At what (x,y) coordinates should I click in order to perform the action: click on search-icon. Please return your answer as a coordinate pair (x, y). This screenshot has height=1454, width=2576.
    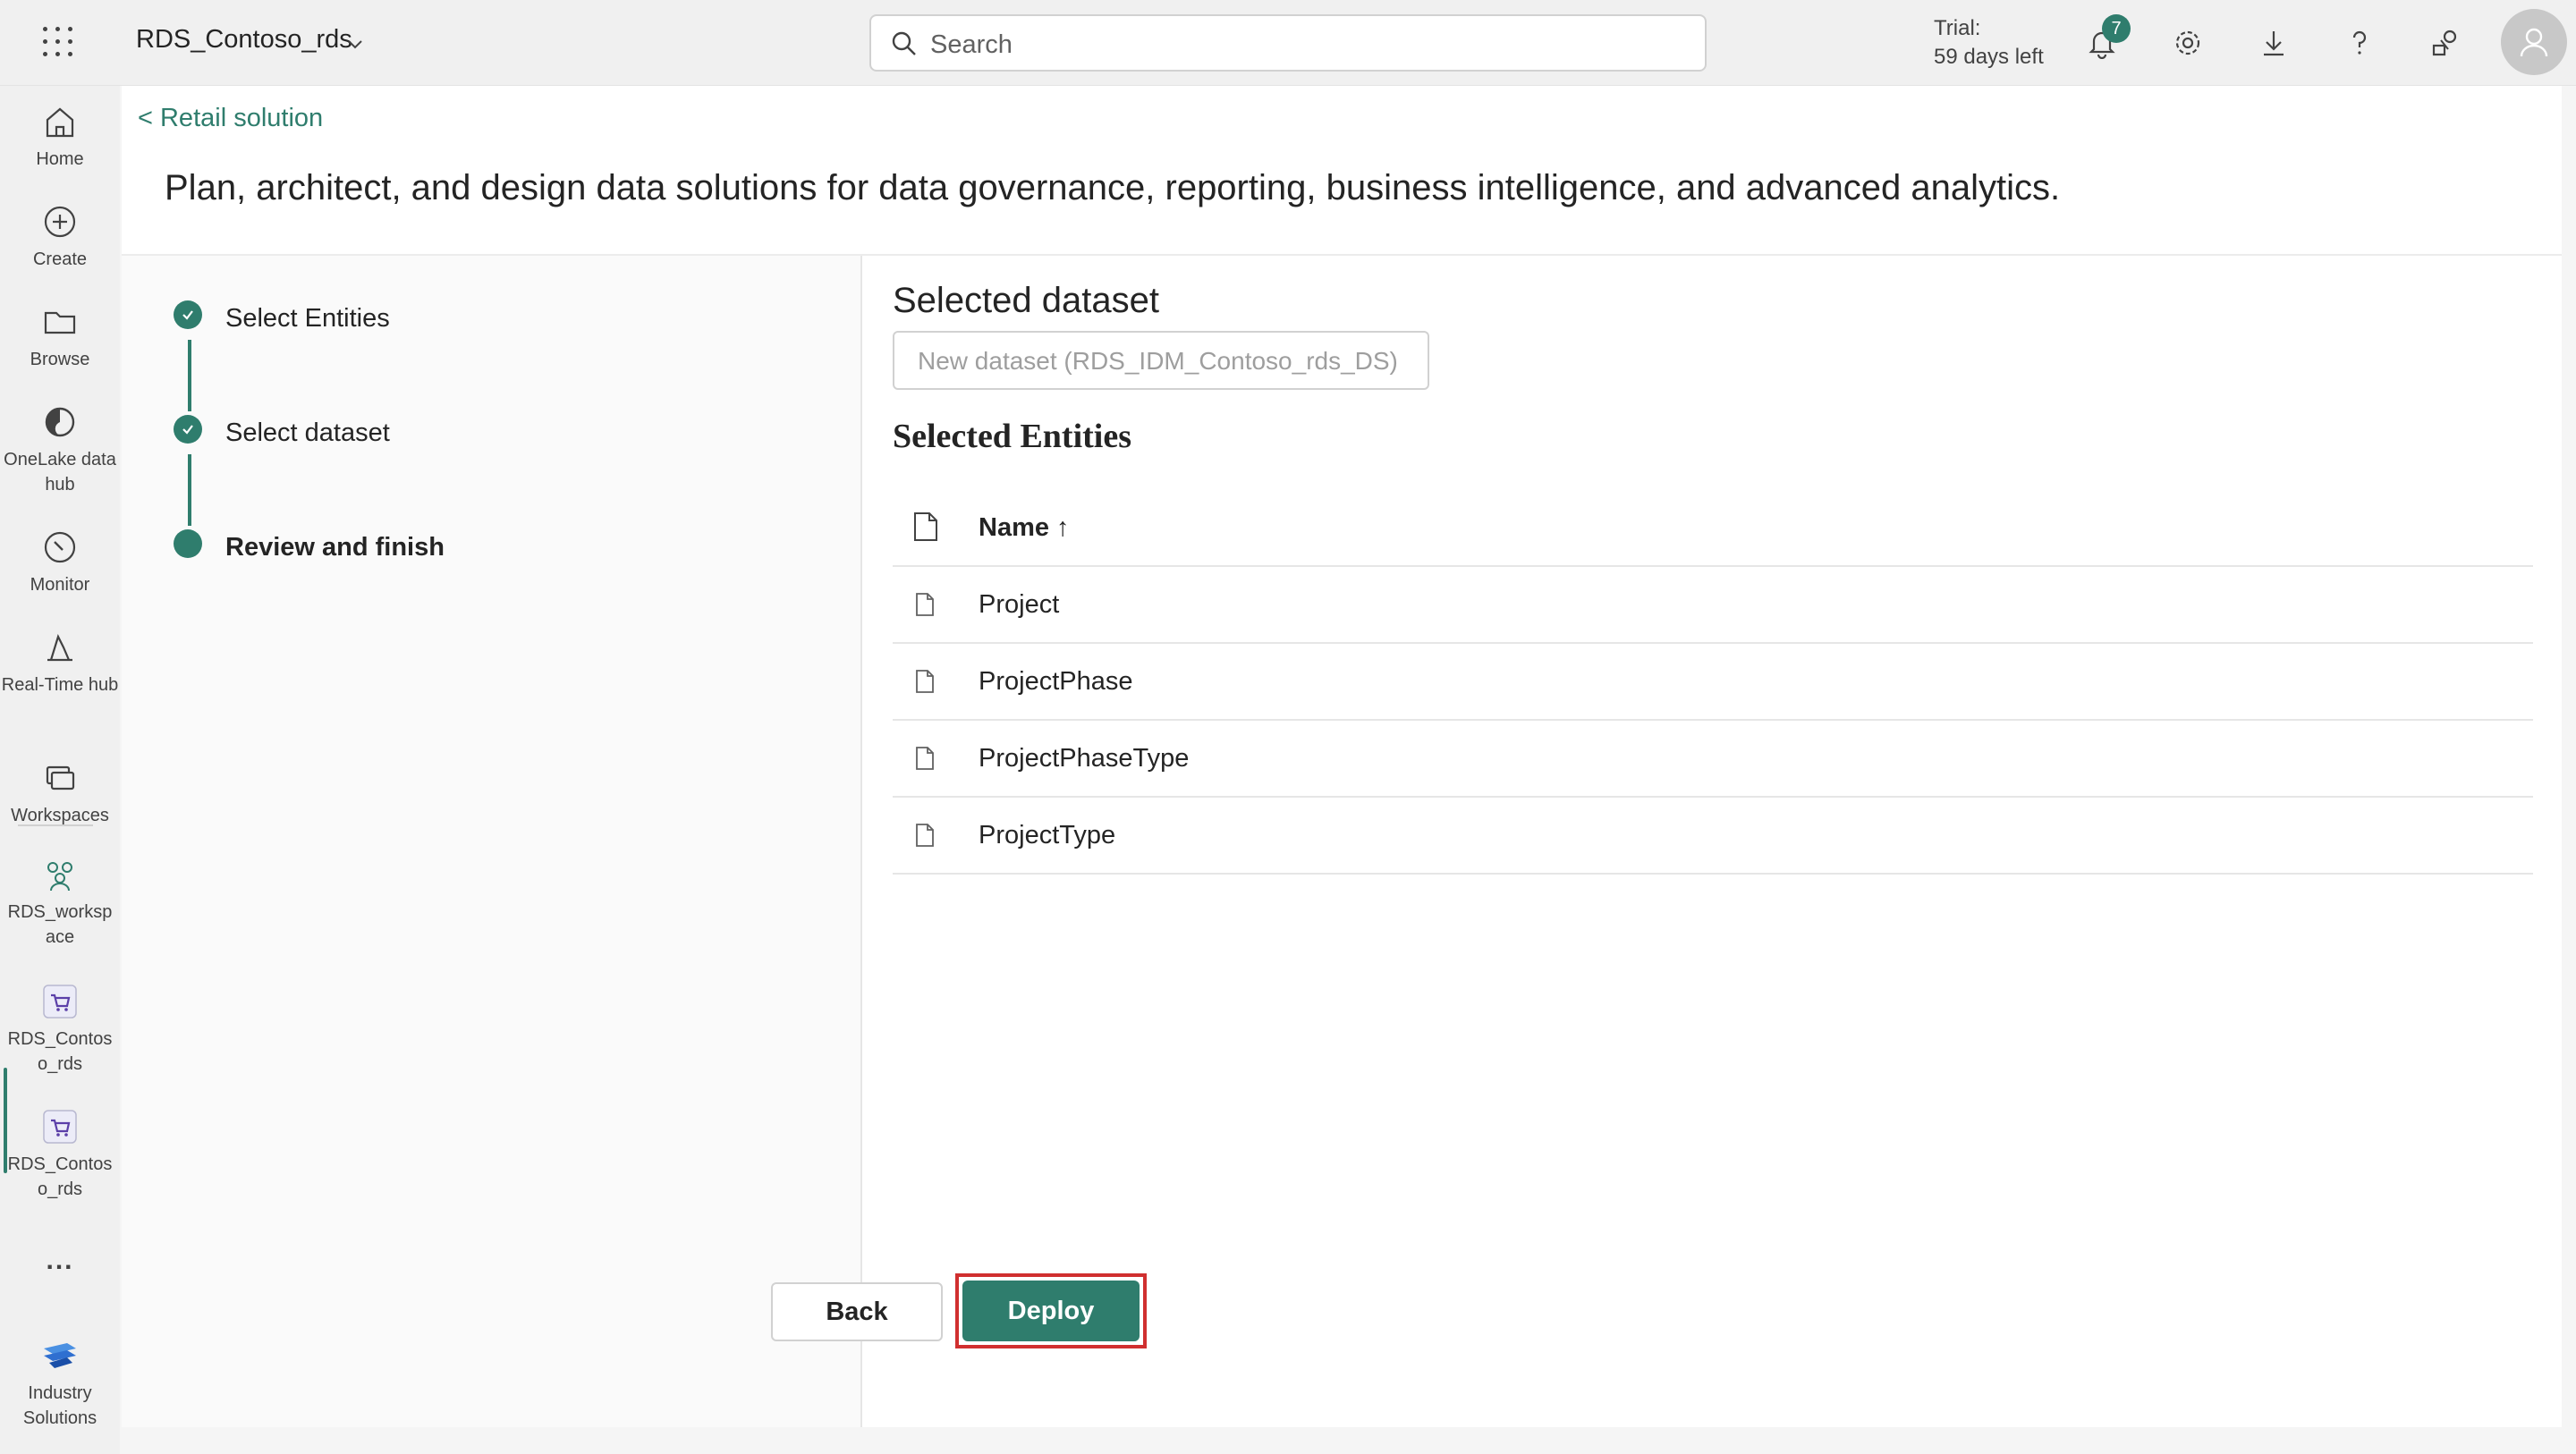
    Looking at the image, I should click on (904, 43).